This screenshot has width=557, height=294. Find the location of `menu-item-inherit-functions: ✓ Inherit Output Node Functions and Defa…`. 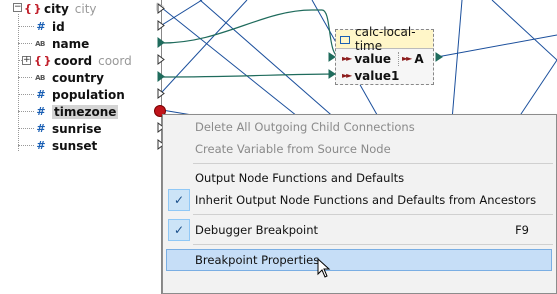

menu-item-inherit-functions: ✓ Inherit Output Node Functions and Defa… is located at coordinates (359, 200).